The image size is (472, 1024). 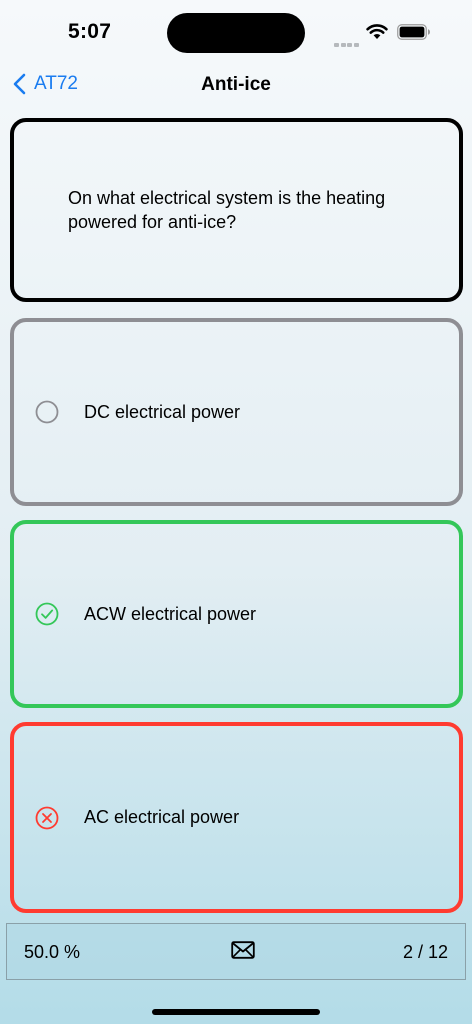 What do you see at coordinates (162, 411) in the screenshot?
I see `answer-label: DC electrical power` at bounding box center [162, 411].